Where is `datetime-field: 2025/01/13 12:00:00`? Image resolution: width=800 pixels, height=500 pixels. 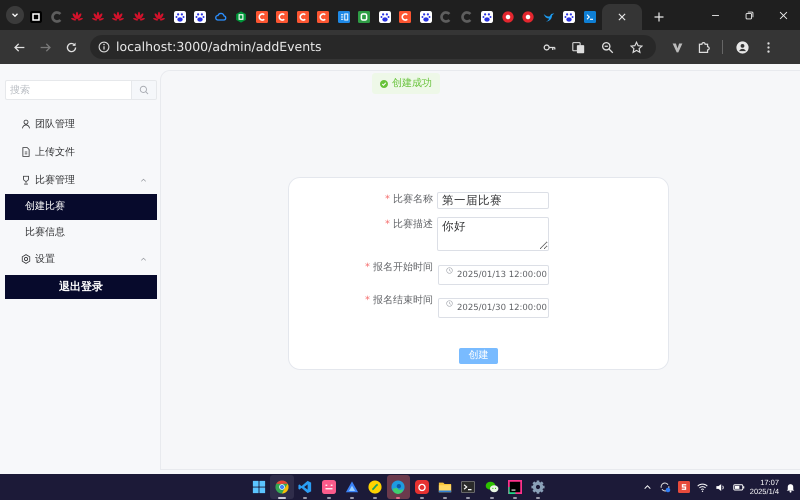
datetime-field: 2025/01/13 12:00:00 is located at coordinates (493, 275).